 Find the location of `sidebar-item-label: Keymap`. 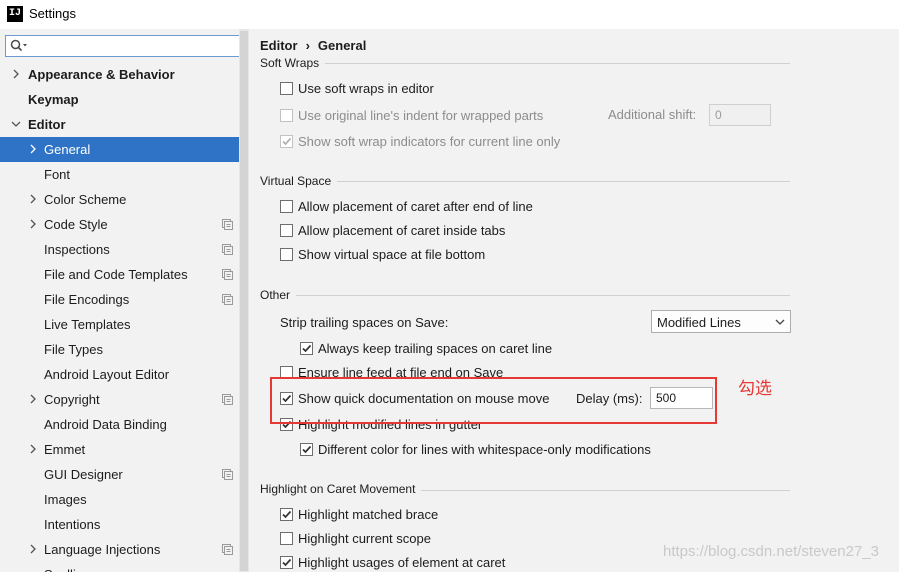

sidebar-item-label: Keymap is located at coordinates (53, 99).